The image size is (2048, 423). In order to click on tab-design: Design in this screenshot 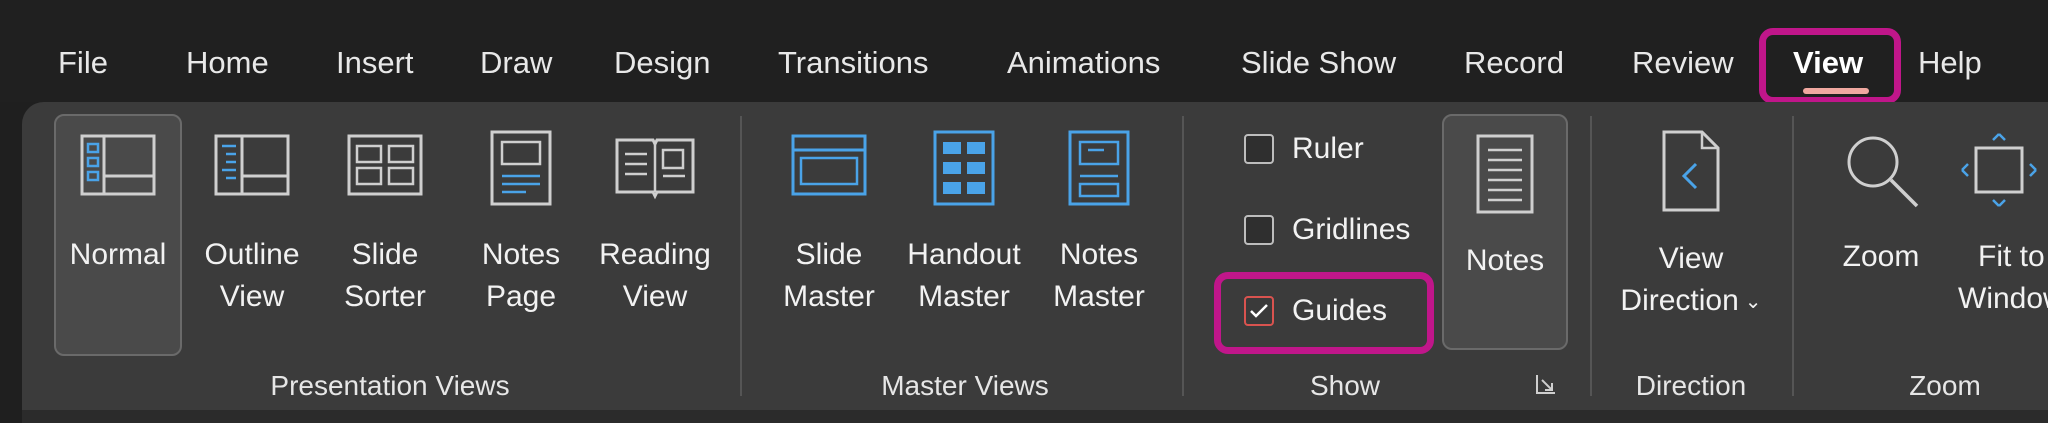, I will do `click(662, 63)`.